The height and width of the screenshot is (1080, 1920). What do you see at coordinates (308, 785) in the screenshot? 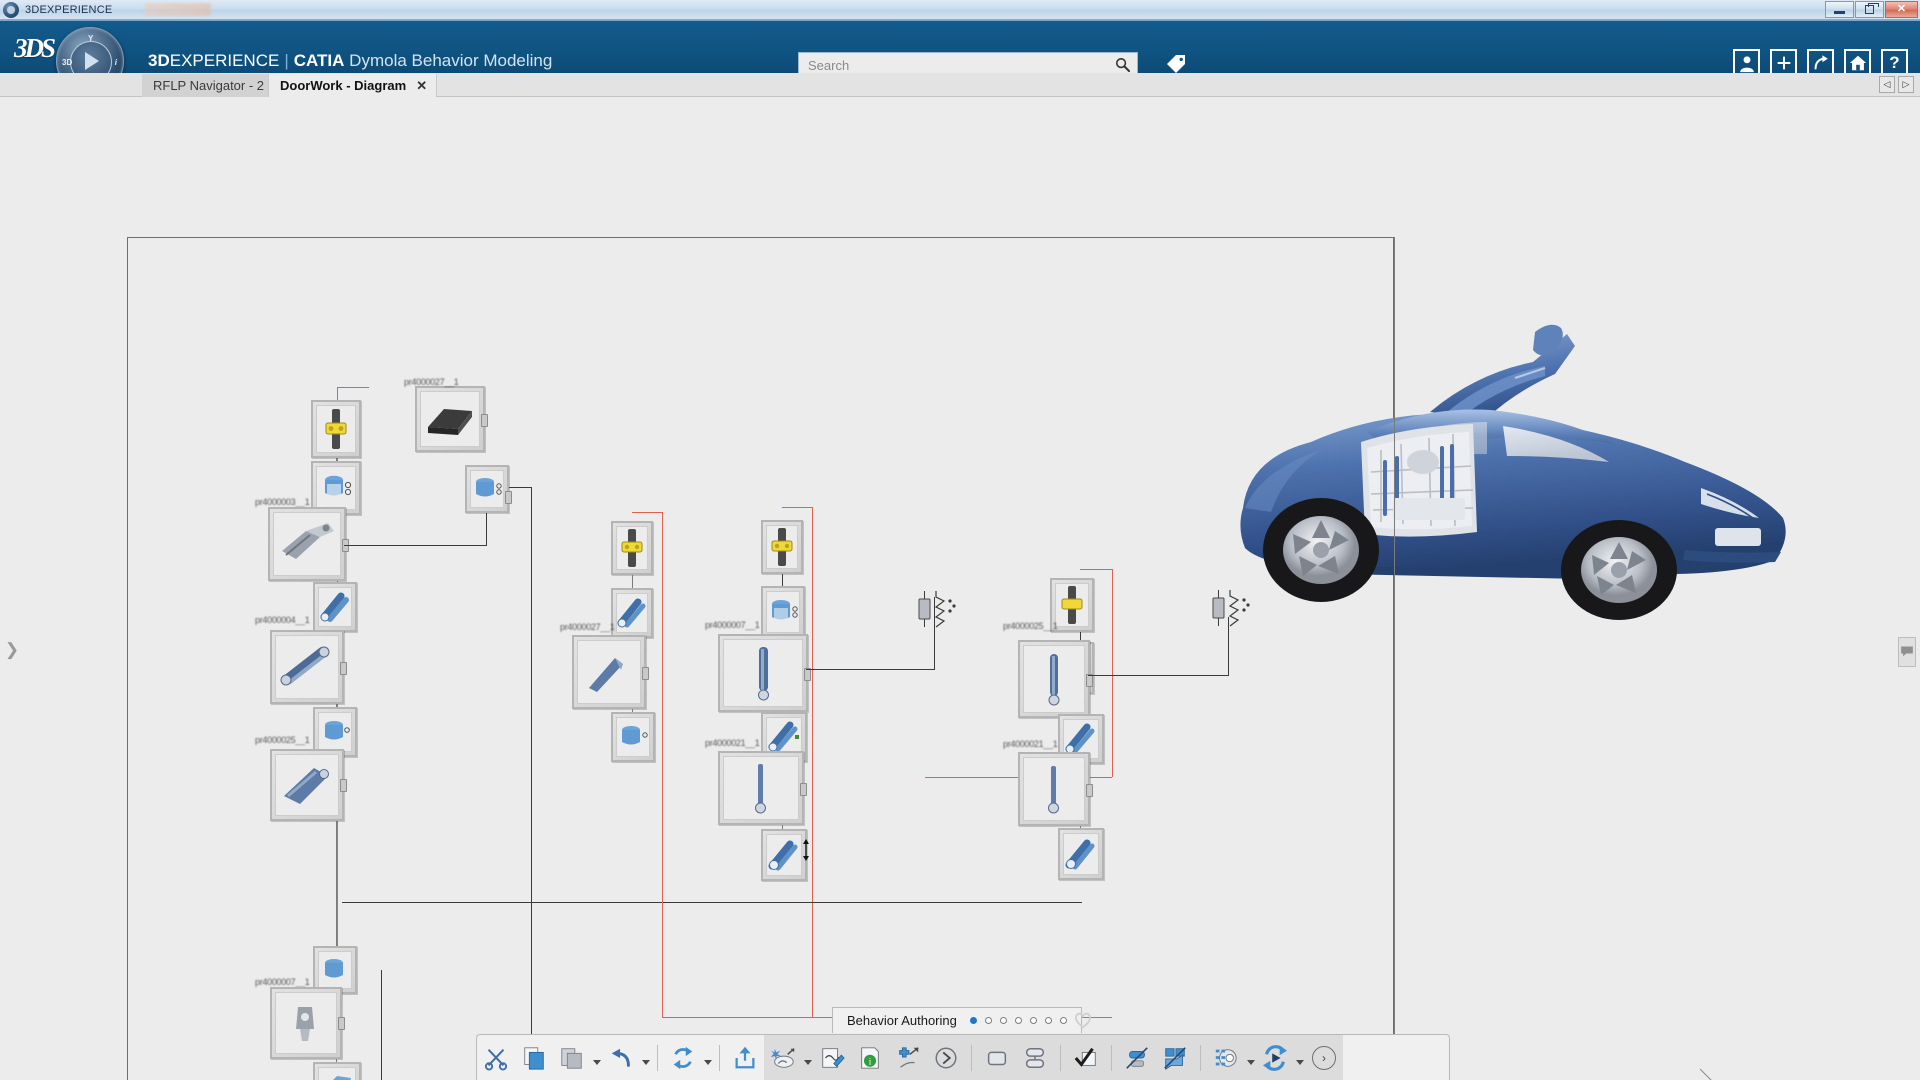
I see `block-arm-a7` at bounding box center [308, 785].